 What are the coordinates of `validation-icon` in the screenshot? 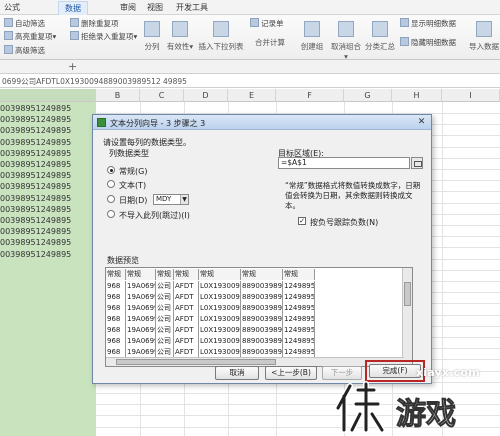 It's located at (180, 29).